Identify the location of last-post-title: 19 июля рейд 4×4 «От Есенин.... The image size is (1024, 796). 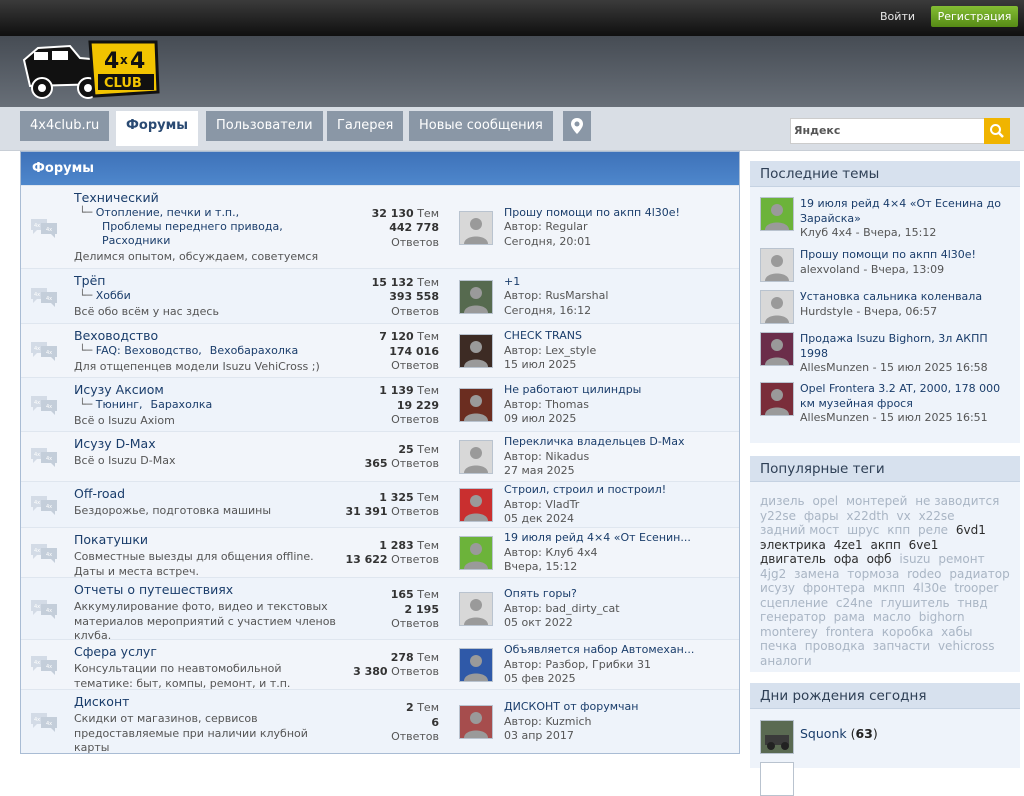
(619, 538).